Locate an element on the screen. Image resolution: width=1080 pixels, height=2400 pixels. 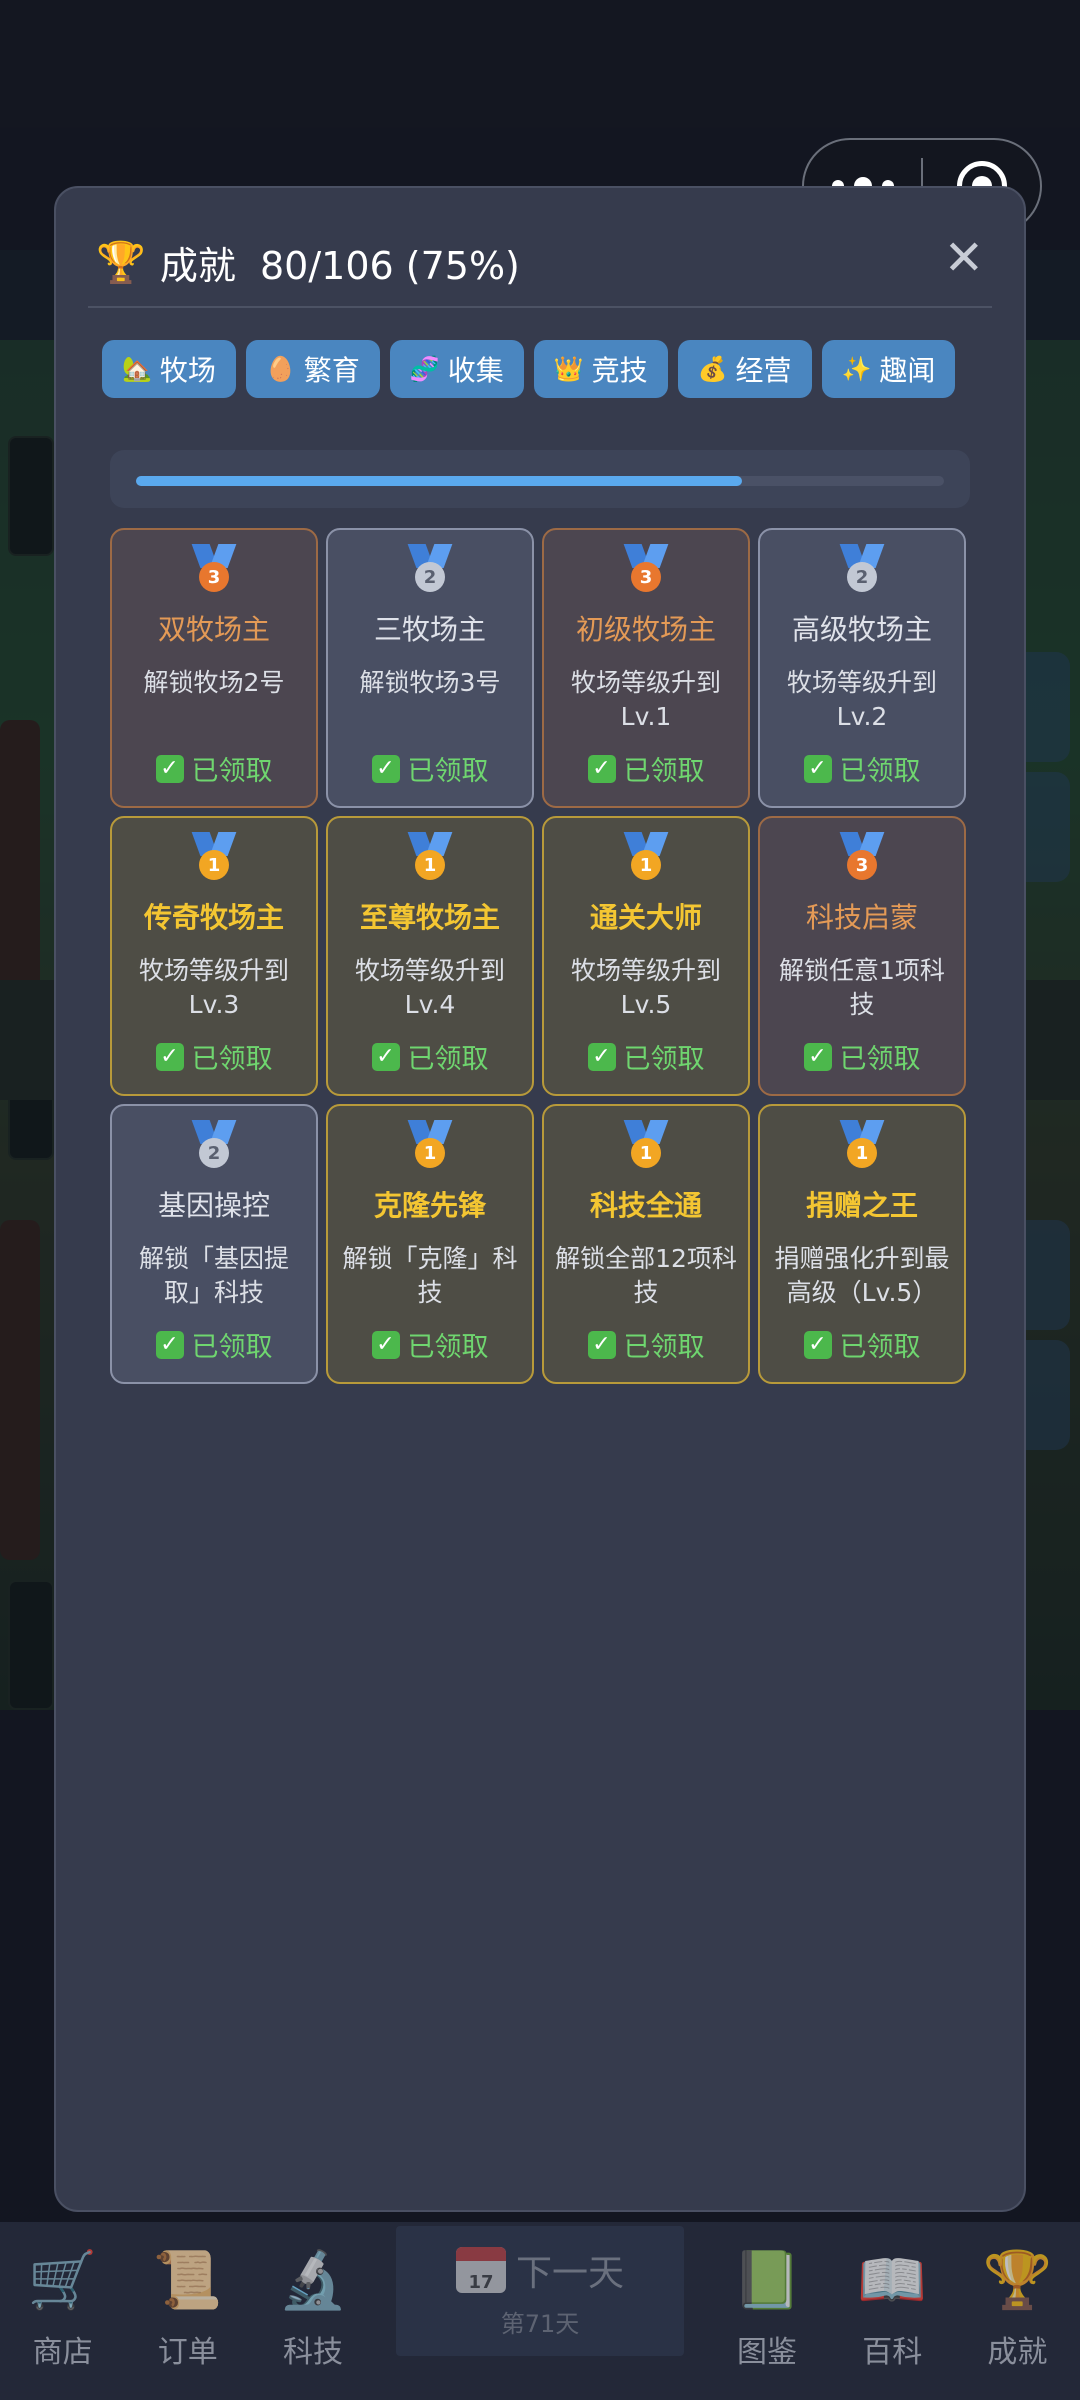
achievement-card: 2 三牧场主 解锁牧场3号 ✓ 已领取 is located at coordinates (430, 668).